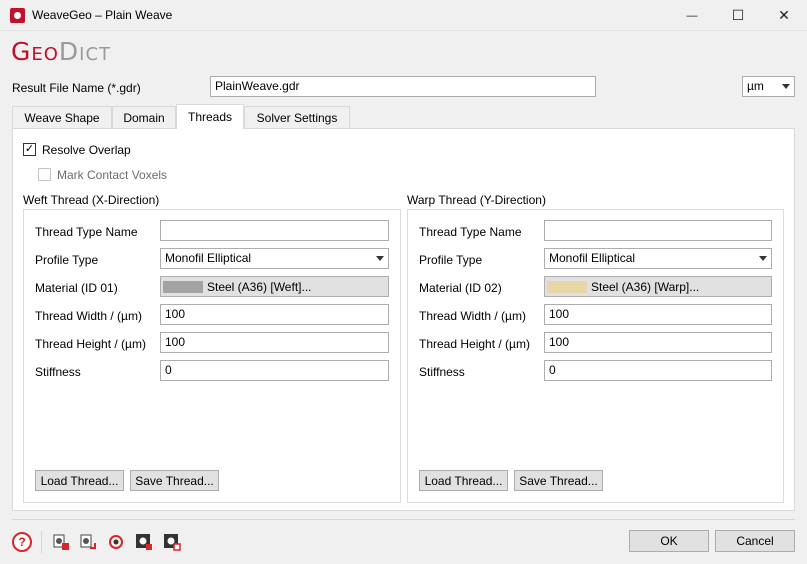 This screenshot has height=564, width=807. What do you see at coordinates (274, 230) in the screenshot?
I see `weft-type-name-input` at bounding box center [274, 230].